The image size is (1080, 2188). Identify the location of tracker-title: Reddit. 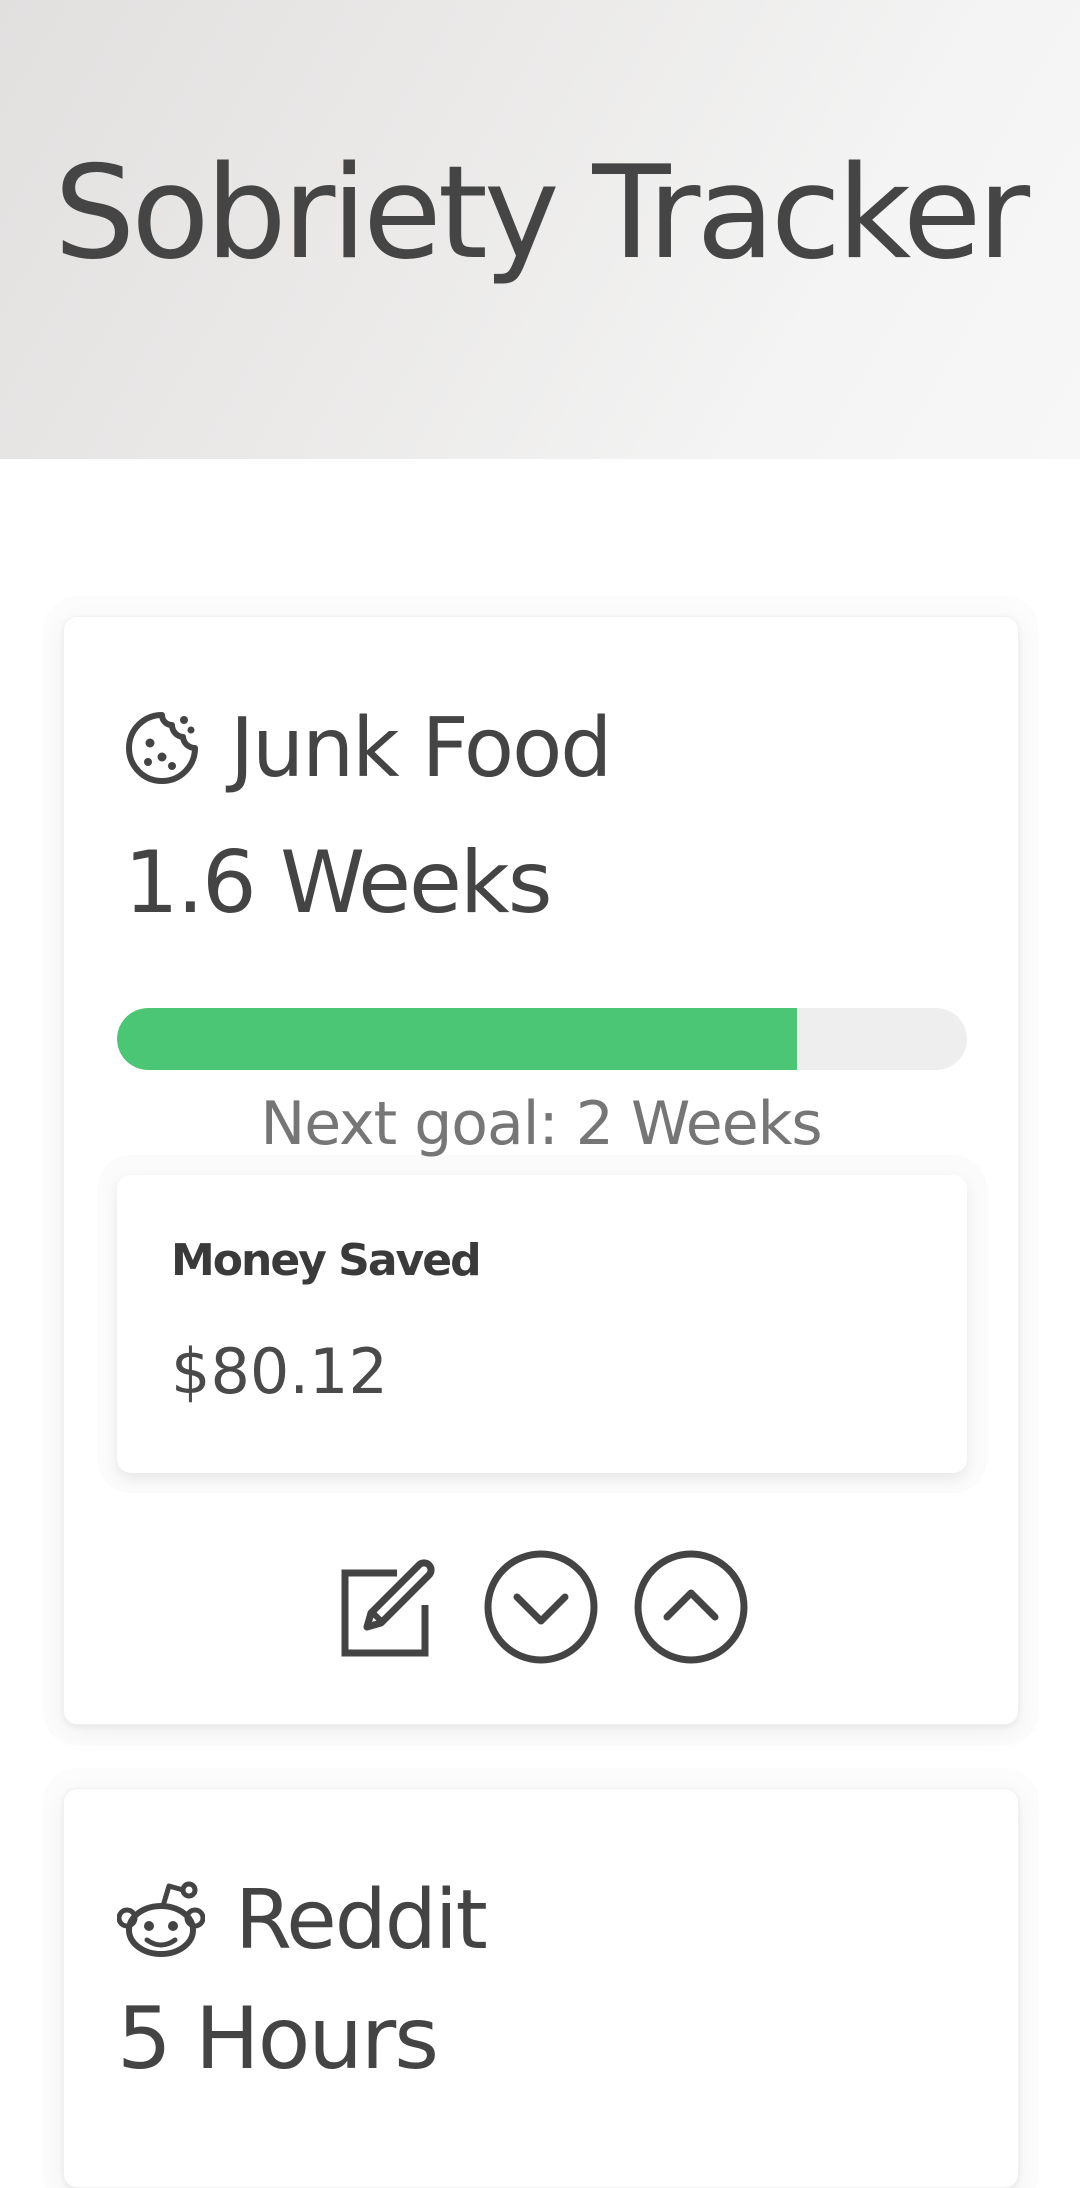
(302, 1920).